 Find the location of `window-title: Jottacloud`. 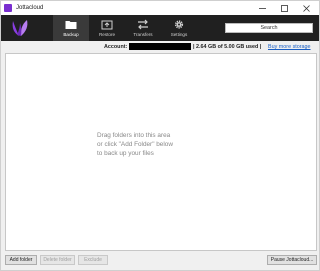

window-title: Jottacloud is located at coordinates (30, 8).